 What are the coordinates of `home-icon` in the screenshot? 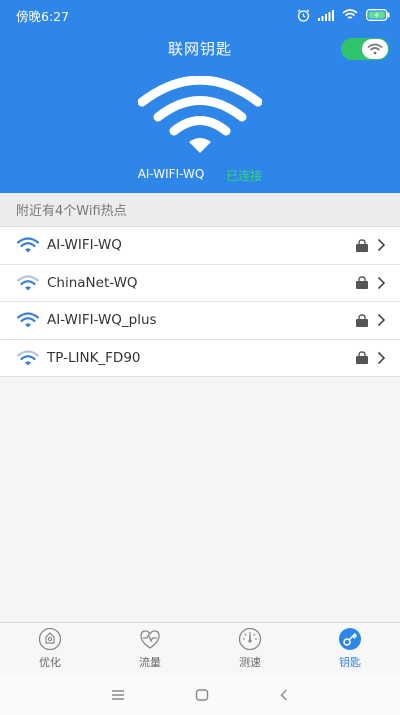 It's located at (202, 694).